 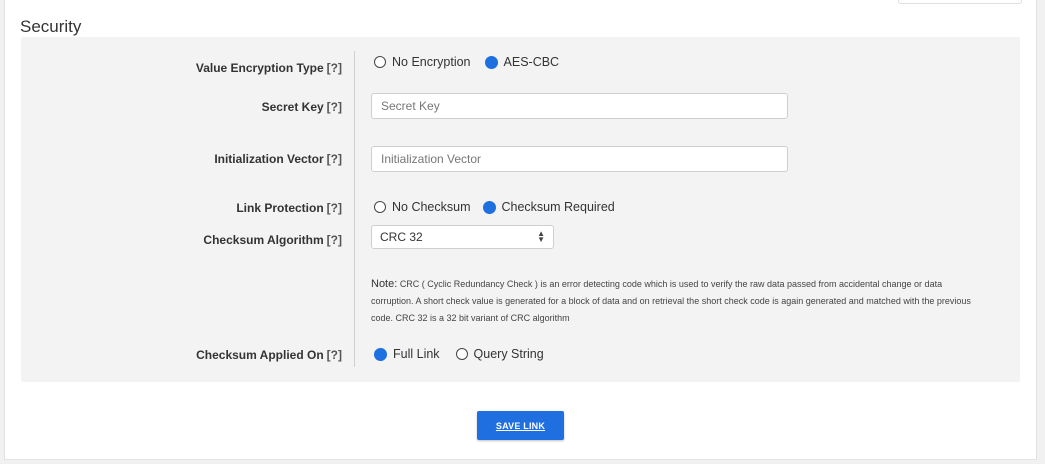 What do you see at coordinates (579, 106) in the screenshot?
I see `secret-key-input` at bounding box center [579, 106].